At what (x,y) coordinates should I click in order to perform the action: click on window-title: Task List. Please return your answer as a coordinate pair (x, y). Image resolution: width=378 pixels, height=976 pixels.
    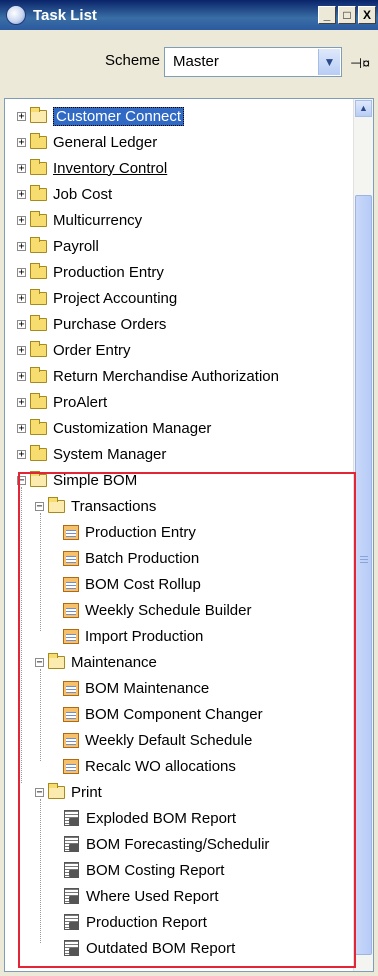
    Looking at the image, I should click on (65, 15).